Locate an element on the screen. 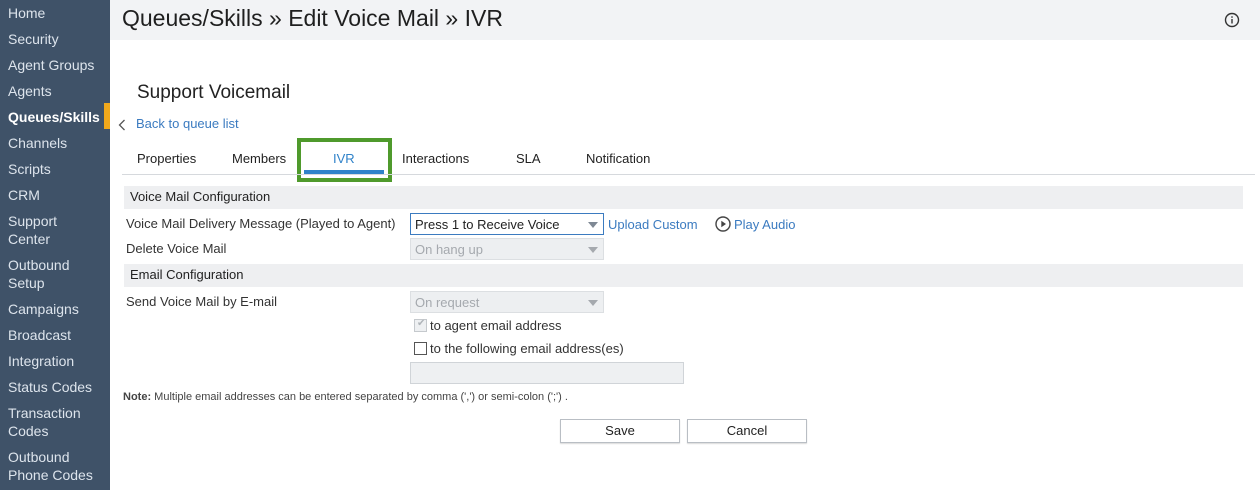 Image resolution: width=1260 pixels, height=490 pixels. sidebar-item-integration: Integration is located at coordinates (55, 361).